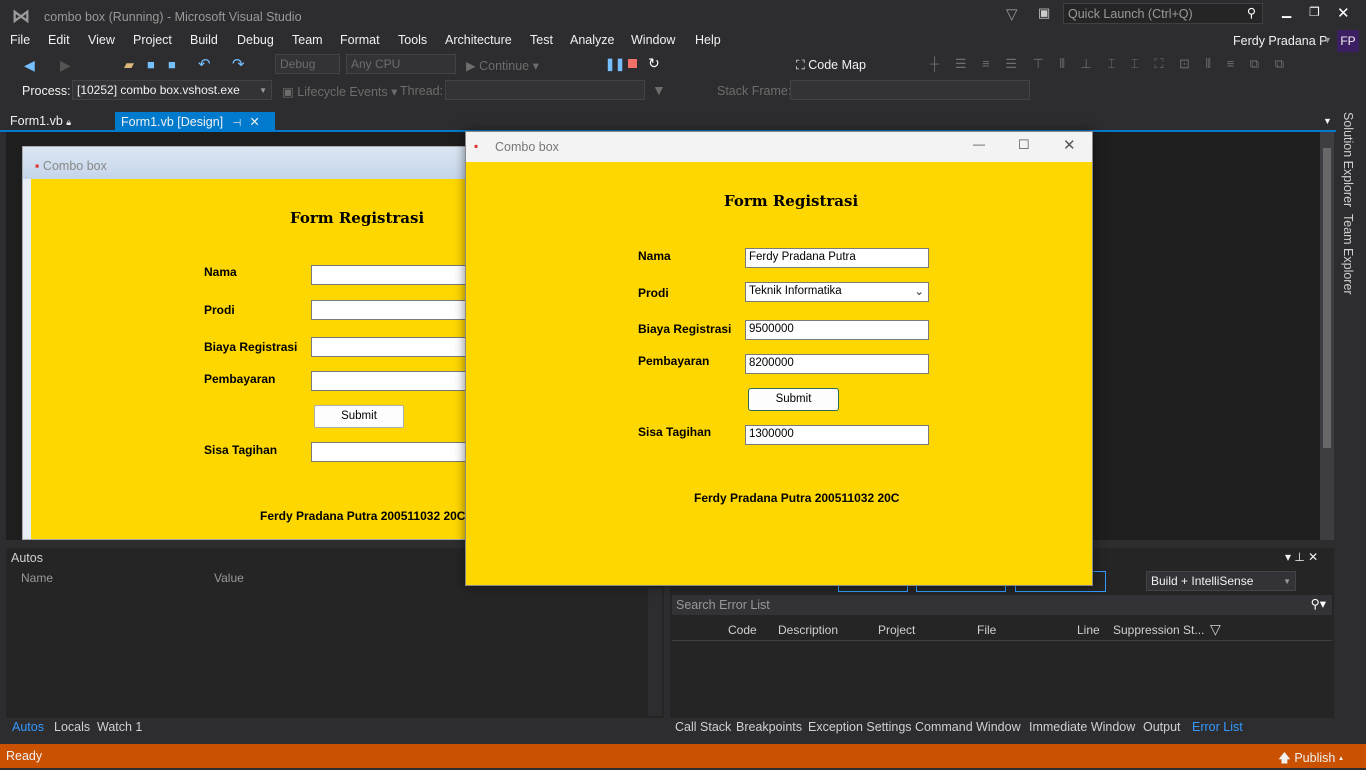 This screenshot has height=770, width=1366. Describe the element at coordinates (391, 310) in the screenshot. I see `design-prodi-combo` at that location.